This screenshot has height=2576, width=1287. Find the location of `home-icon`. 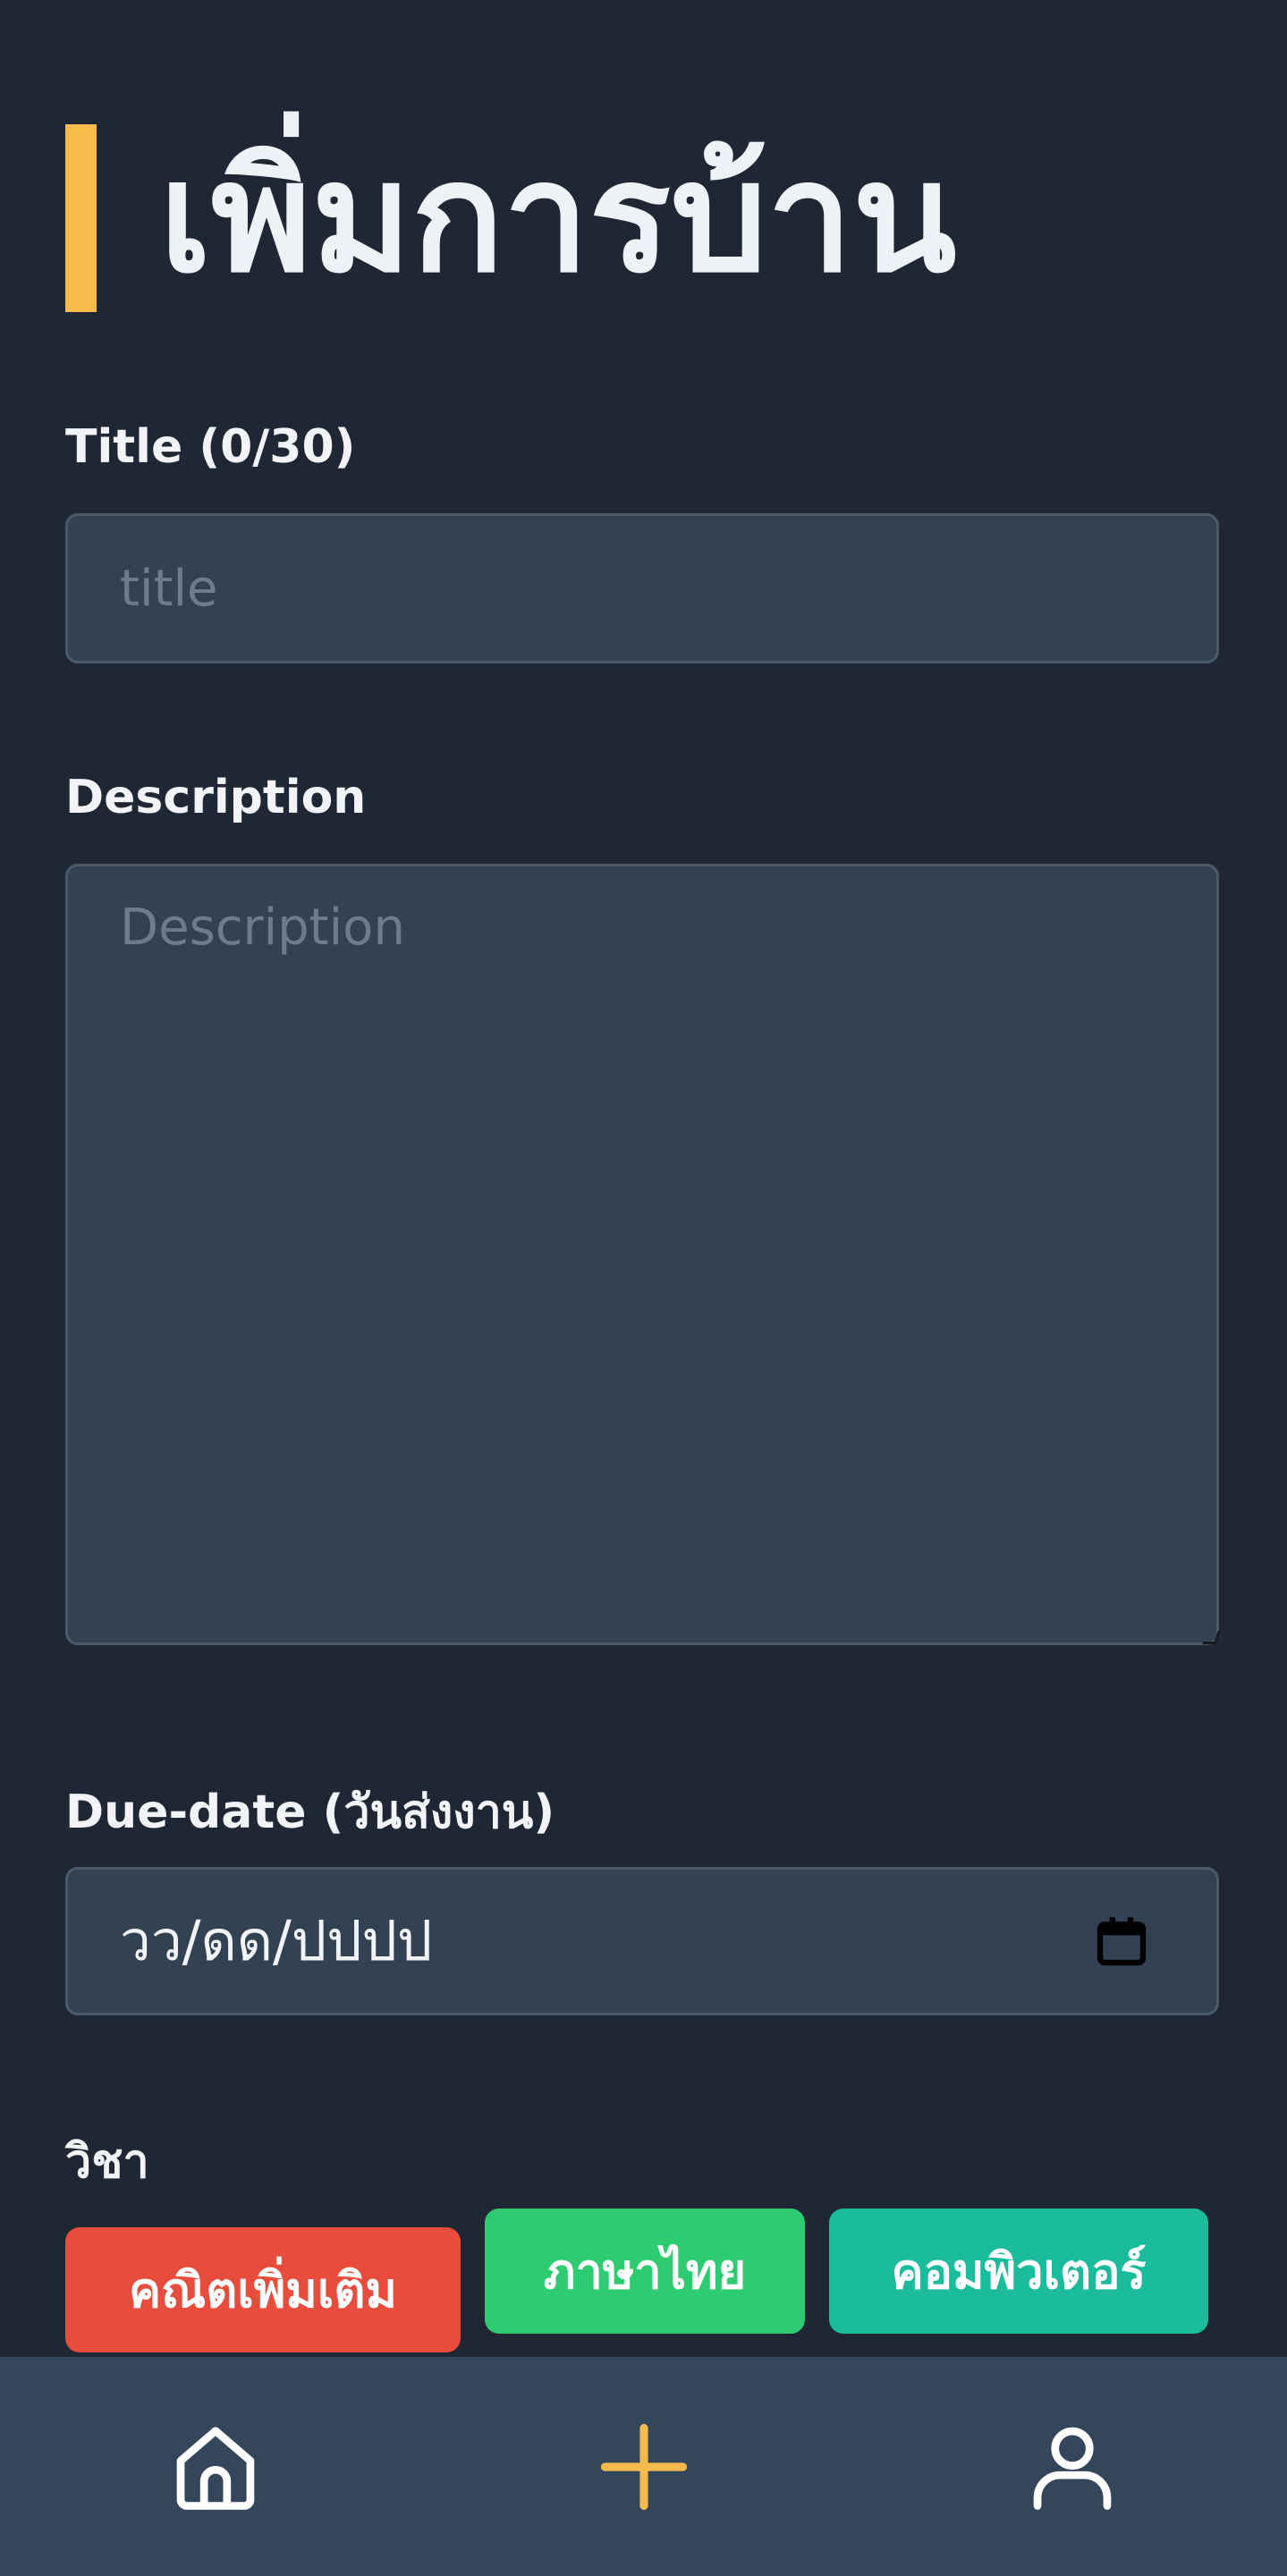

home-icon is located at coordinates (215, 2468).